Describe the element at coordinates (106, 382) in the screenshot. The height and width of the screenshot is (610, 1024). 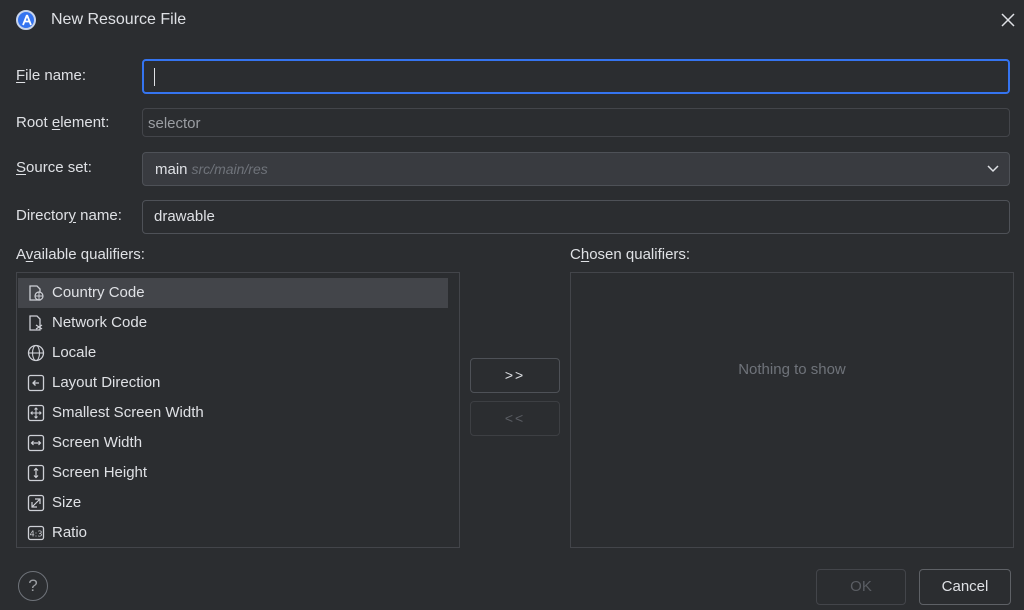
I see `qualifier-label: Layout Direction` at that location.